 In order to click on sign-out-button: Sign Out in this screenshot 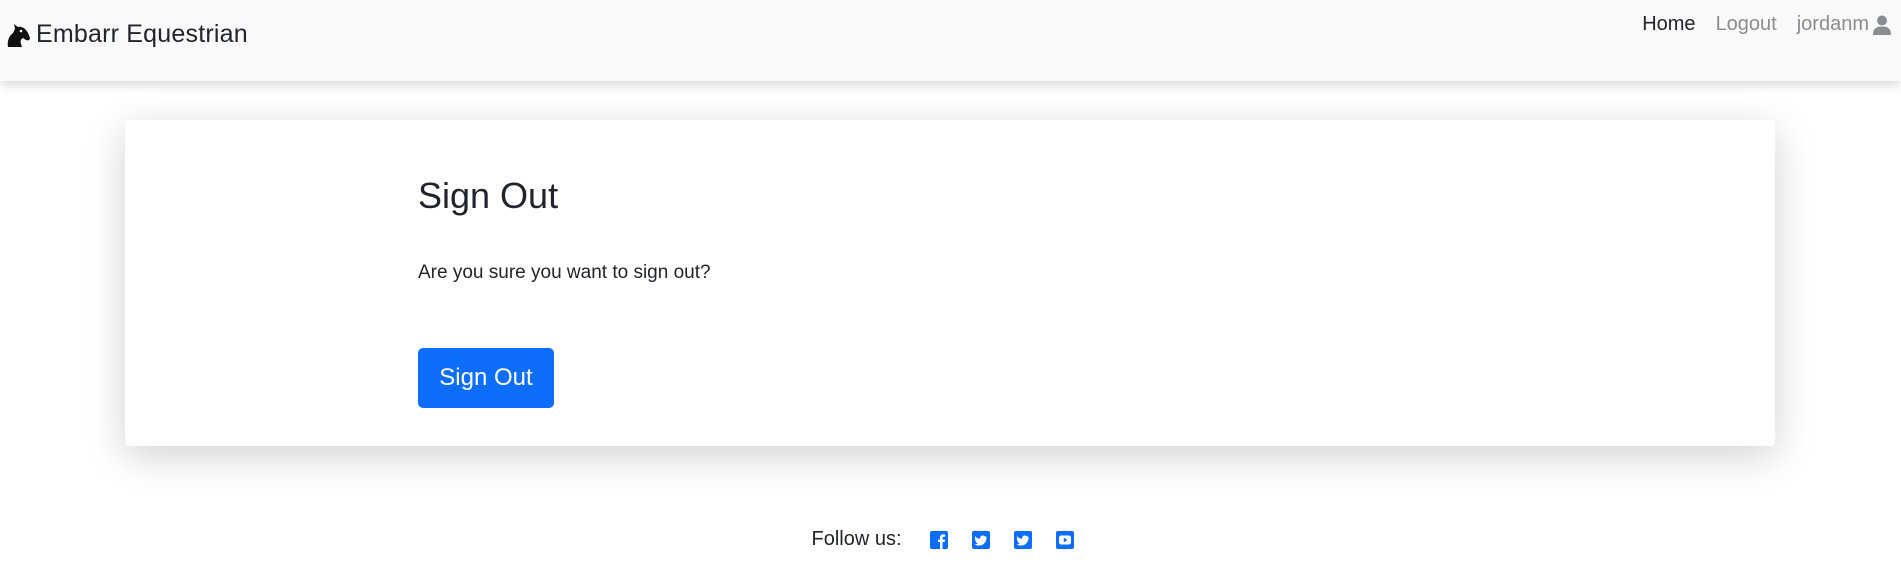, I will do `click(486, 378)`.